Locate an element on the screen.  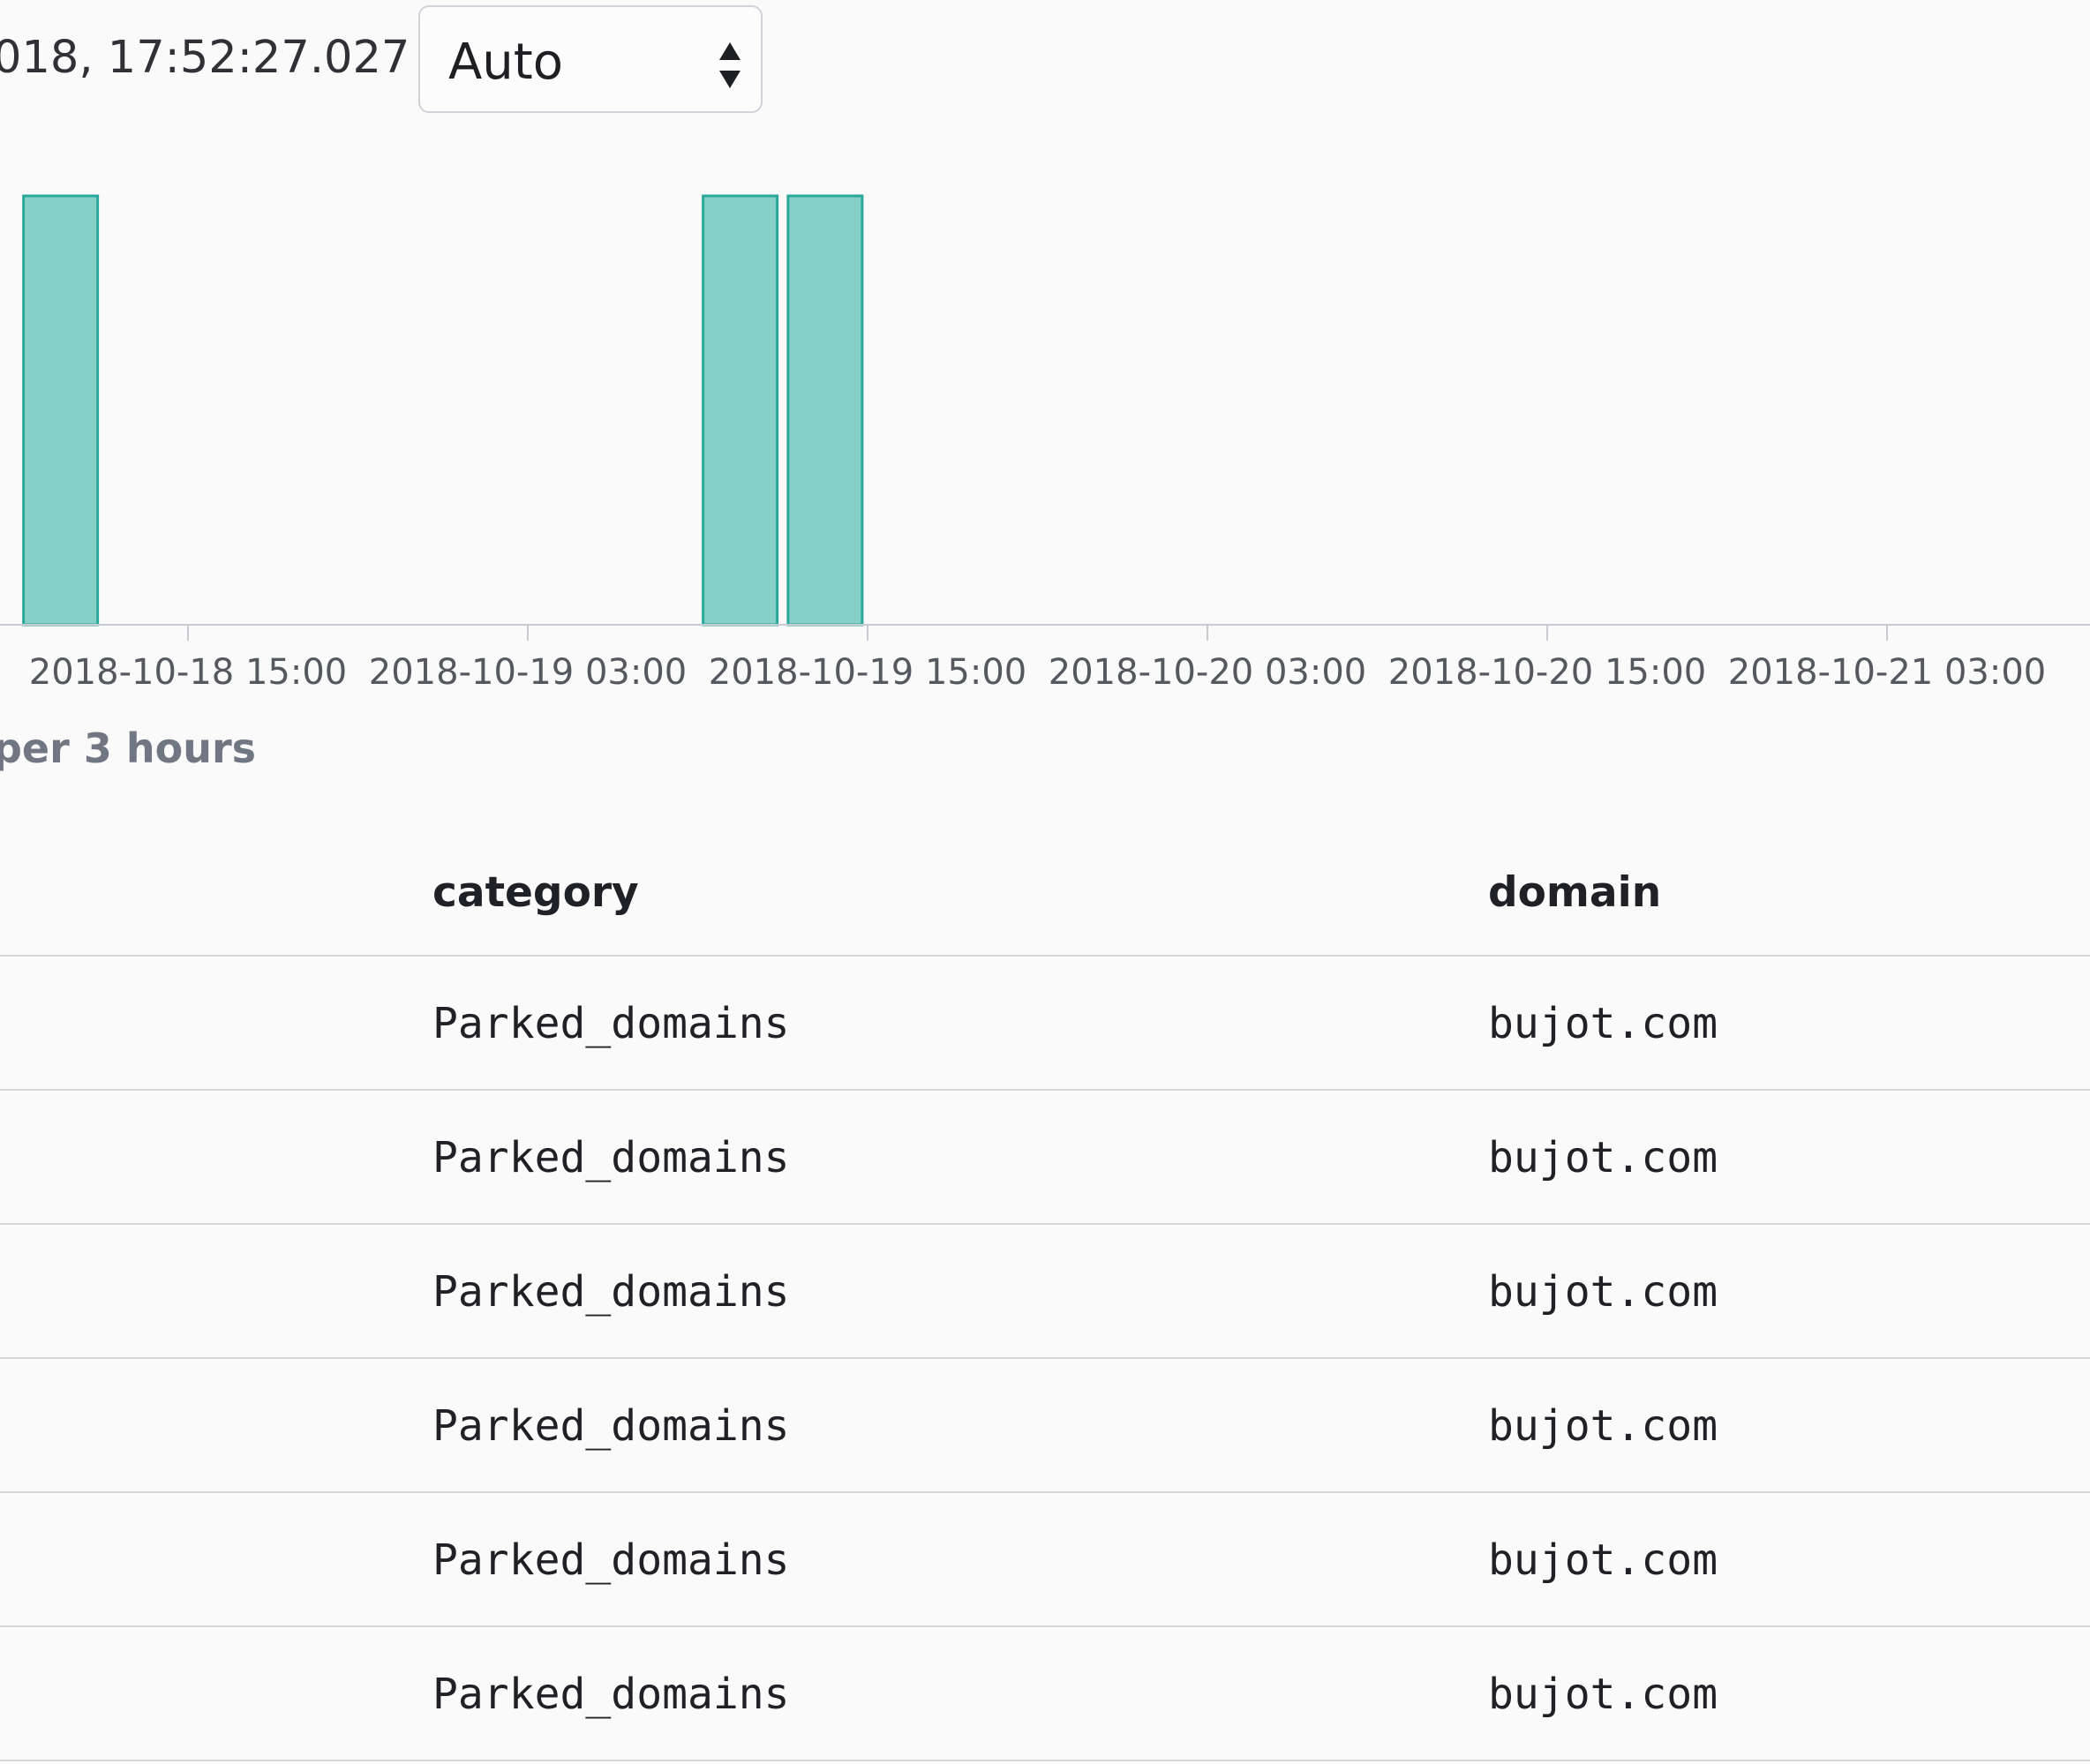
table-header: category domain is located at coordinates (1045, 897).